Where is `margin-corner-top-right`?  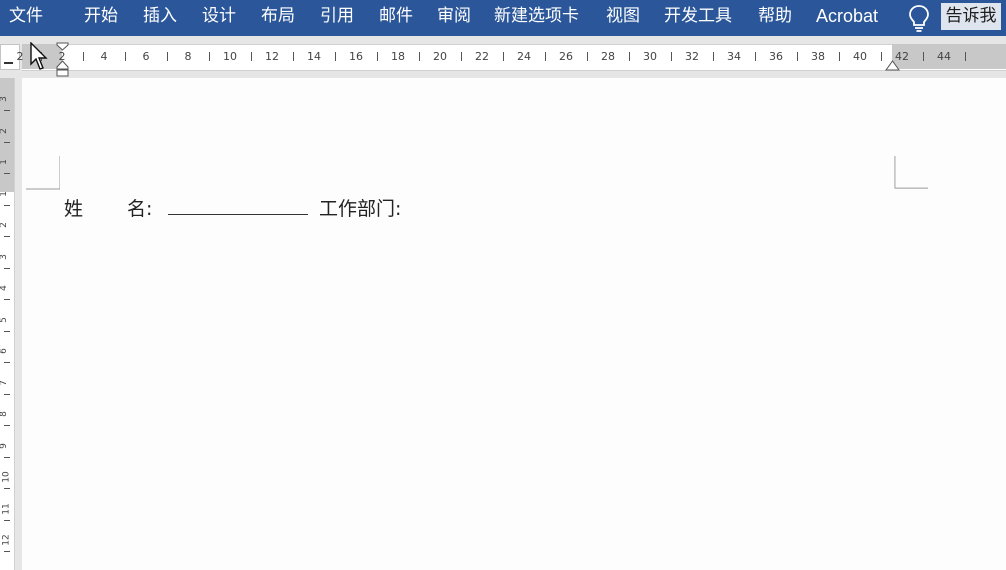 margin-corner-top-right is located at coordinates (911, 172).